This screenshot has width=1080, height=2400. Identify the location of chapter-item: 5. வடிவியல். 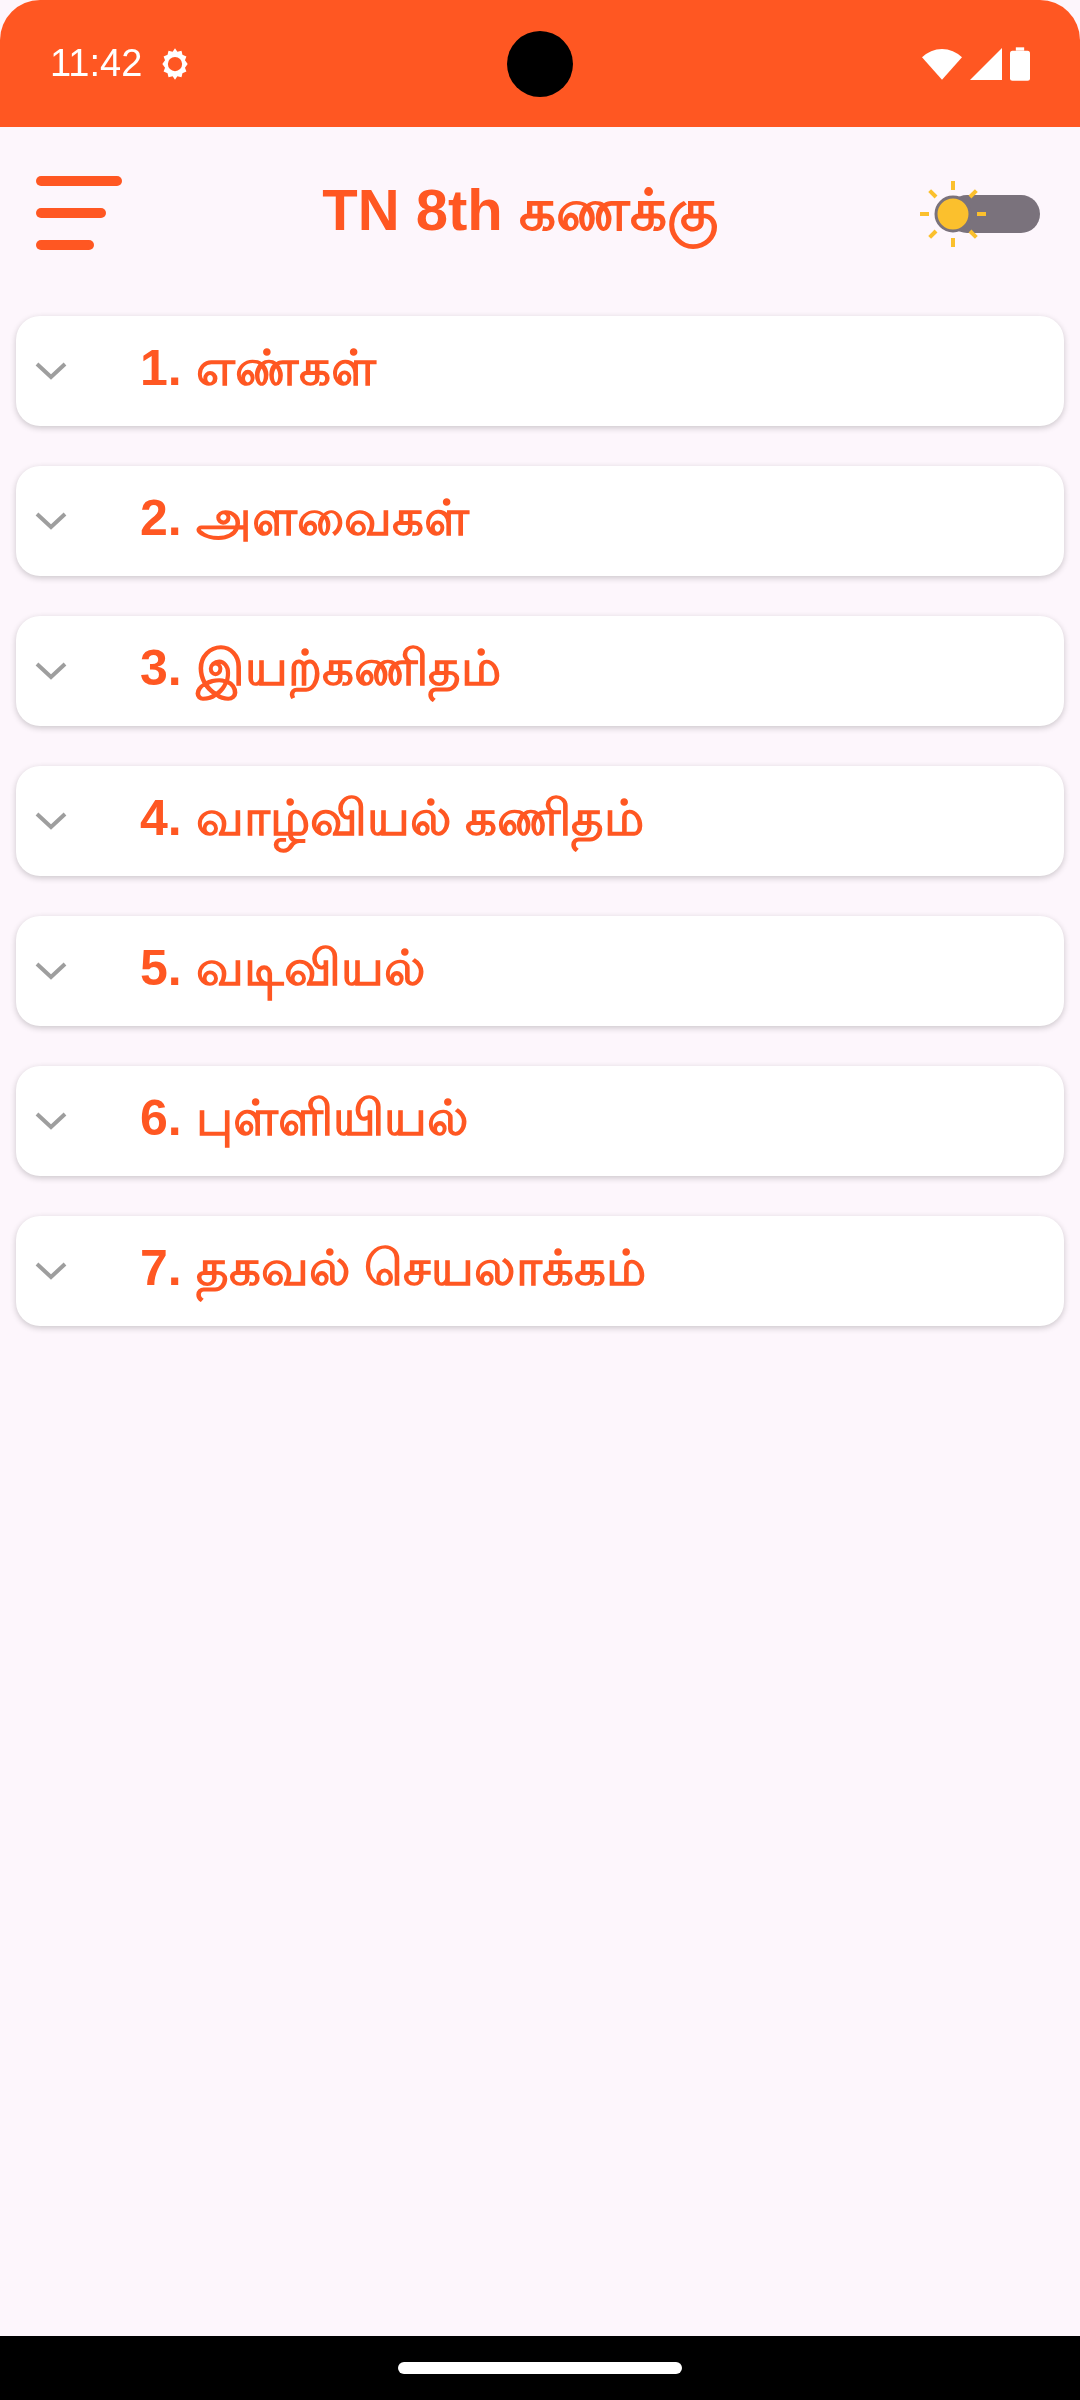
(540, 971).